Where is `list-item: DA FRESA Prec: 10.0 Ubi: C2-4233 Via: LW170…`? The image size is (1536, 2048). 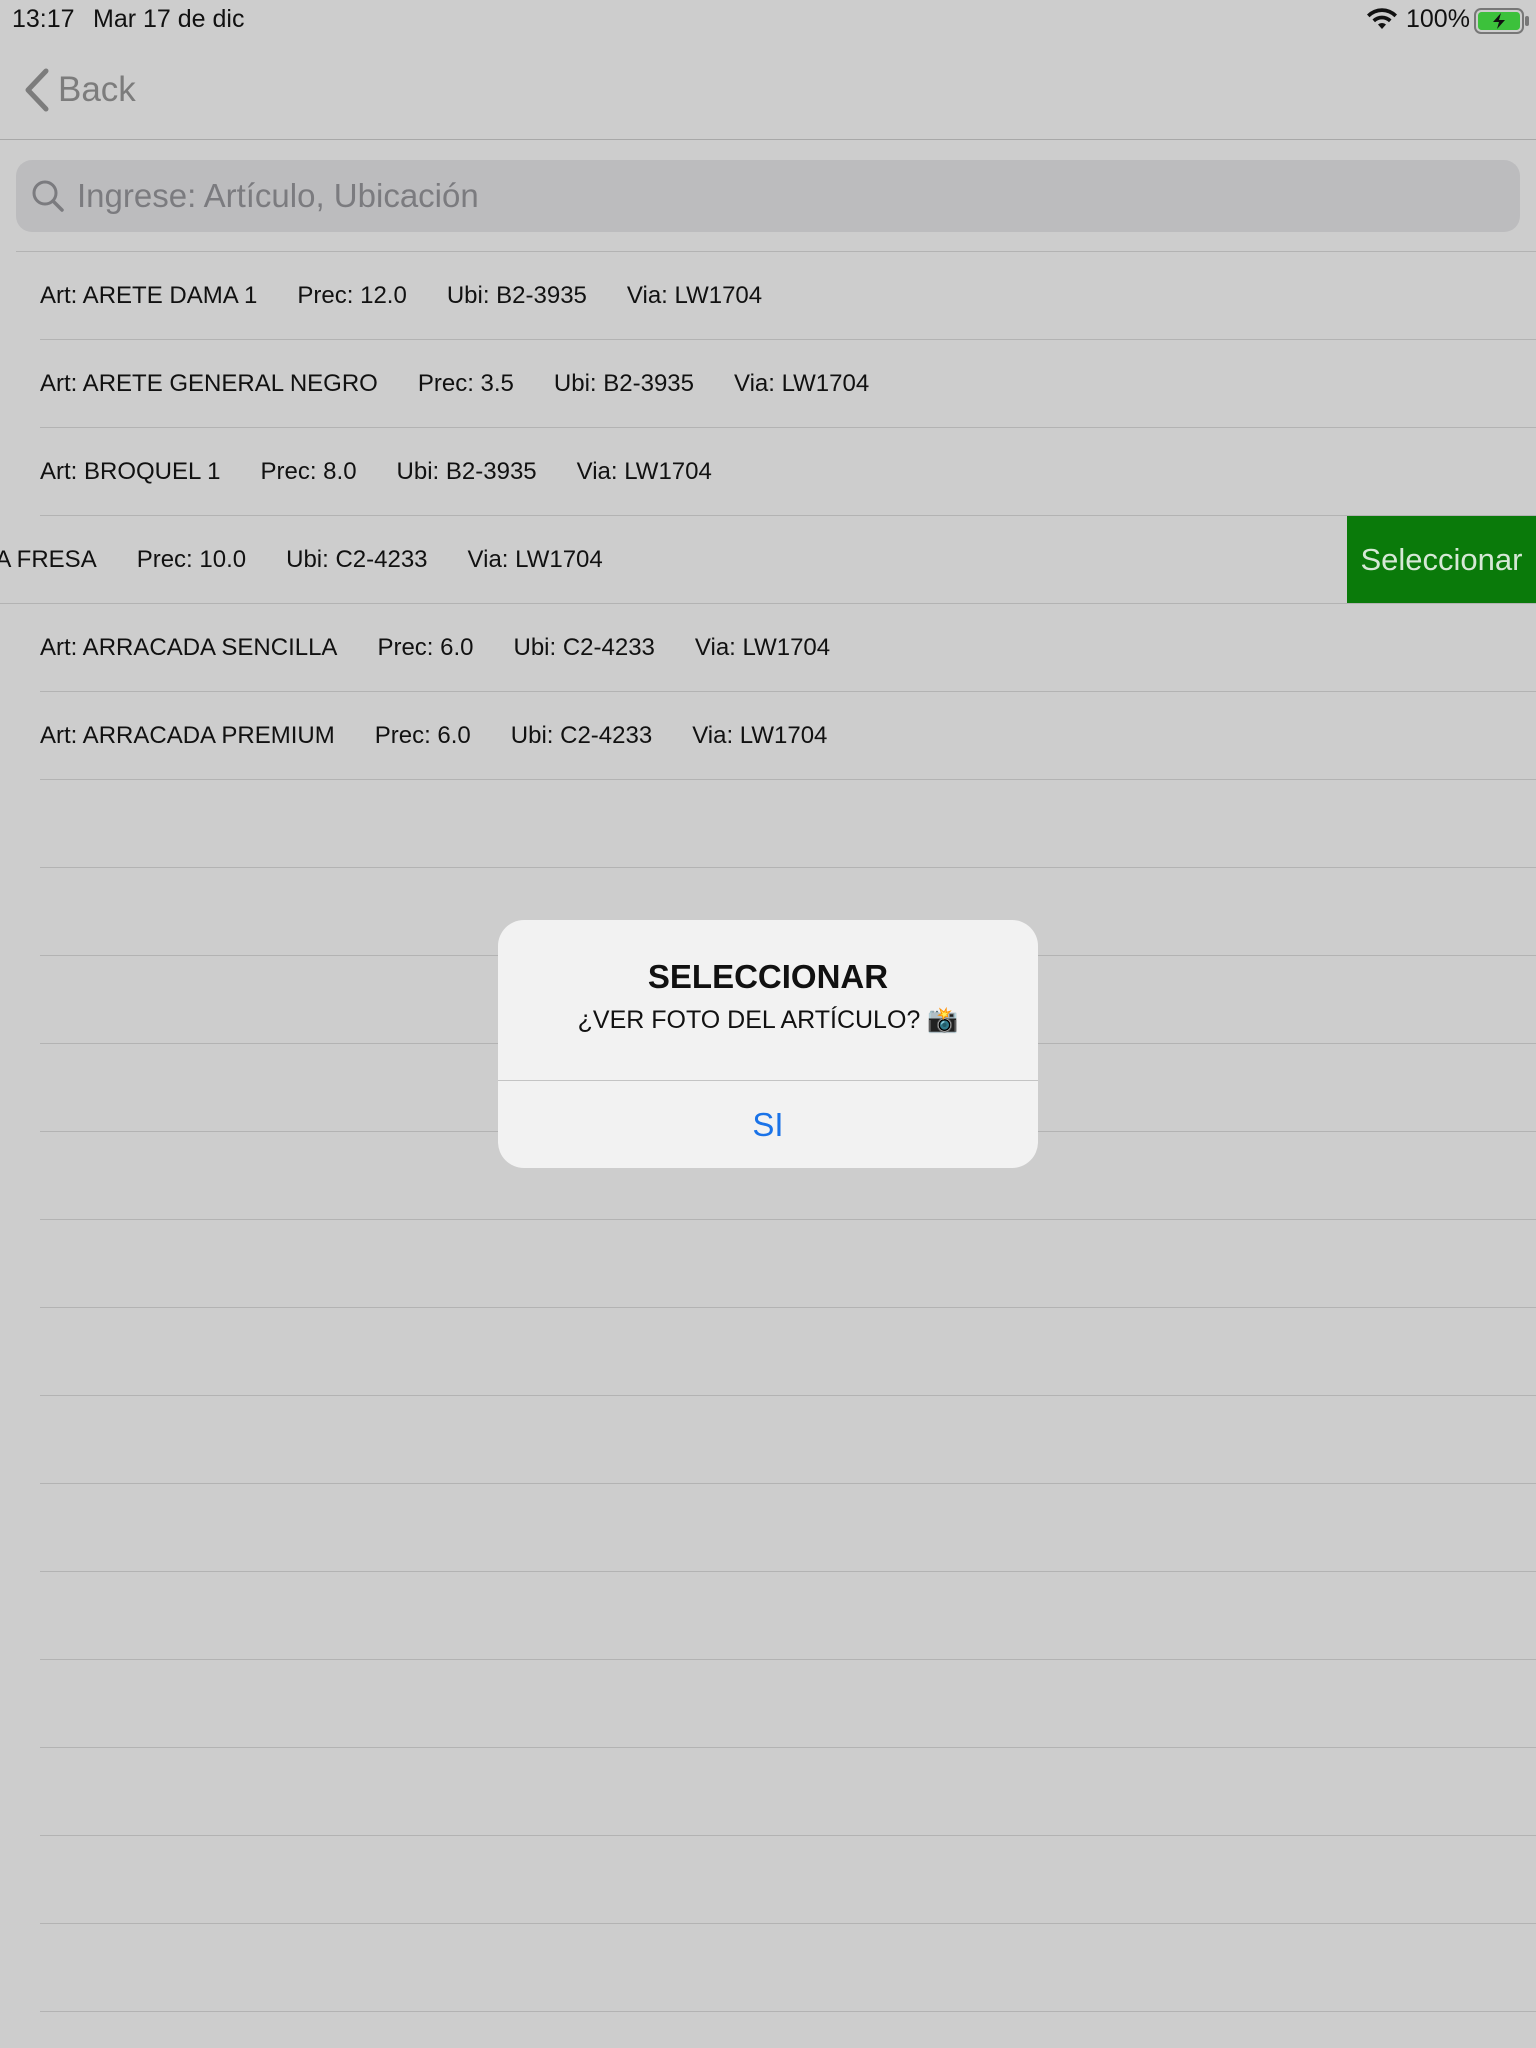 list-item: DA FRESA Prec: 10.0 Ubi: C2-4233 Via: LW170… is located at coordinates (768, 560).